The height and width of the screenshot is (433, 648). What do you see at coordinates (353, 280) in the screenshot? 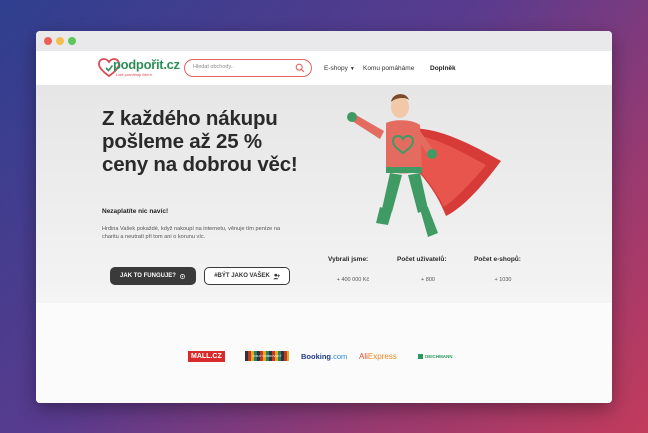
I see `stat-raised-value: + 400 000 Kč` at bounding box center [353, 280].